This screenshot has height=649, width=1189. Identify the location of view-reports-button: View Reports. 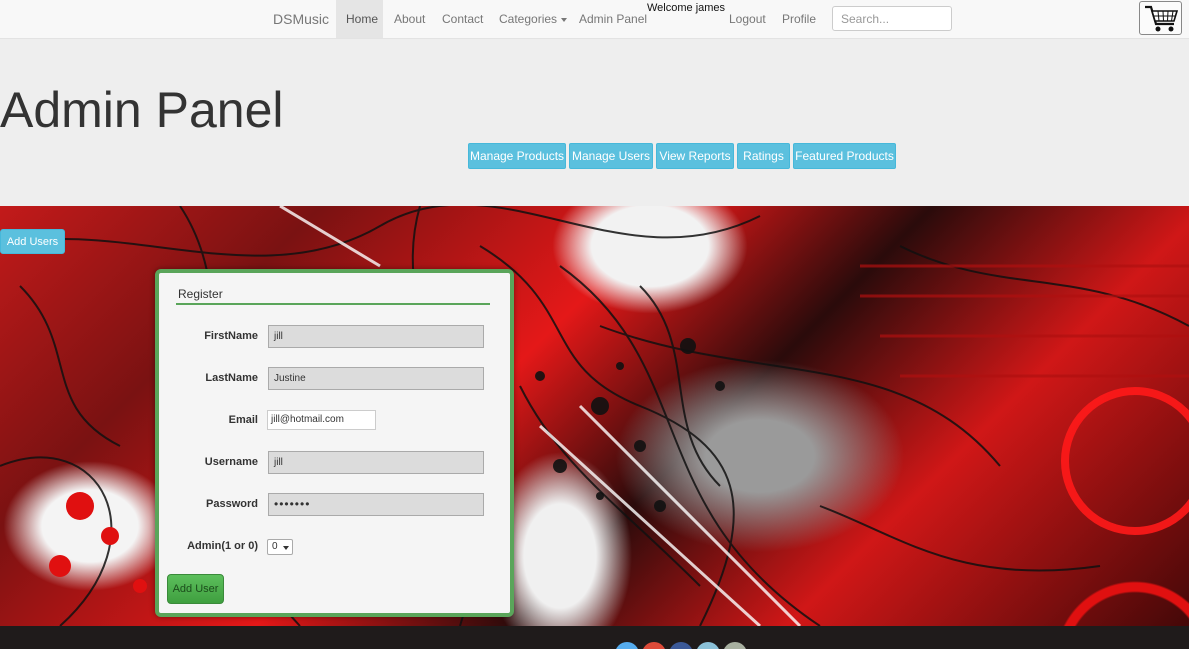
(695, 156).